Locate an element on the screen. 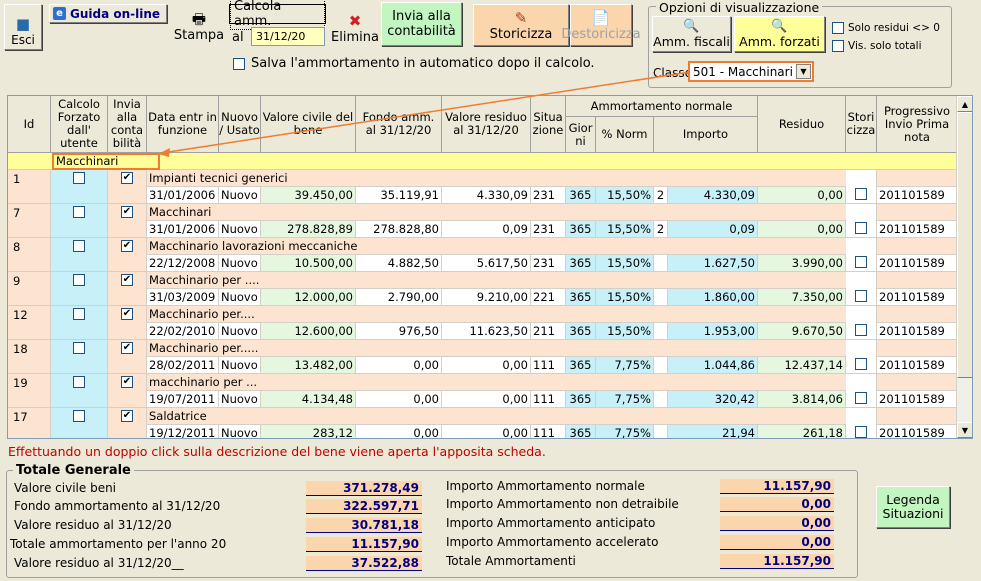  total-left-value: 30.781,18 is located at coordinates (364, 525).